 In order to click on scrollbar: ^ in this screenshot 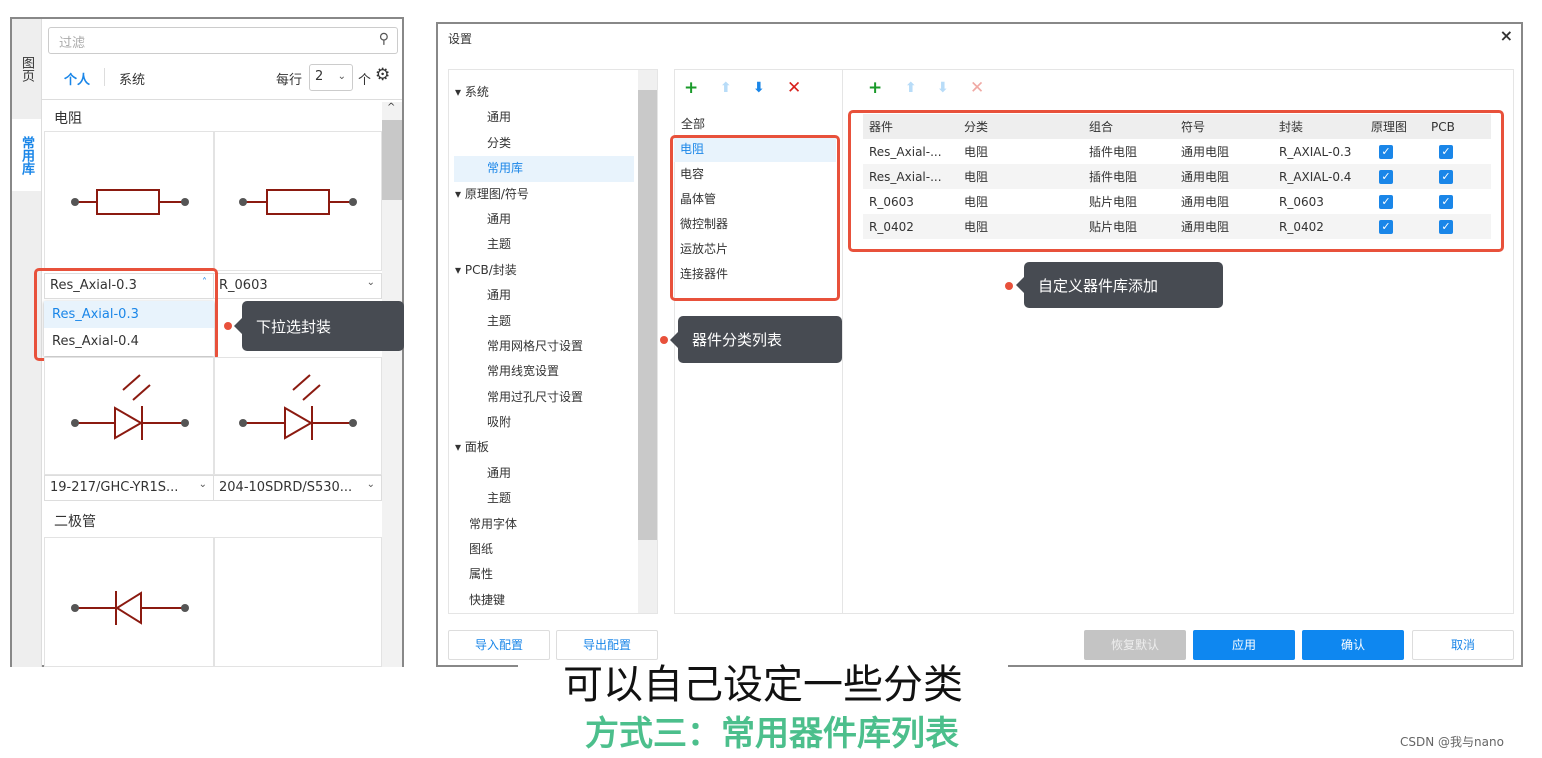, I will do `click(392, 384)`.